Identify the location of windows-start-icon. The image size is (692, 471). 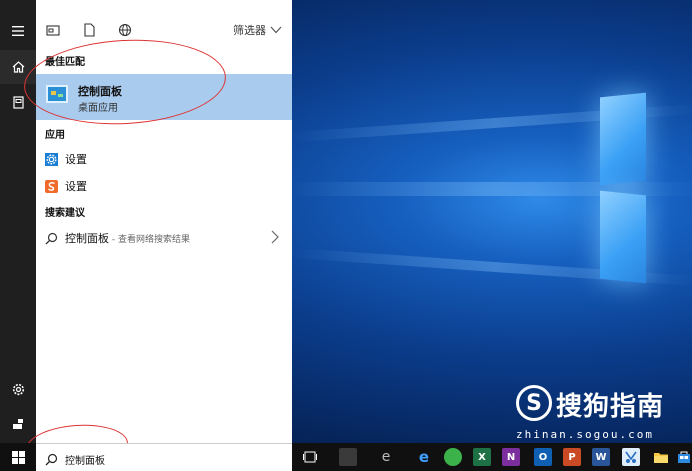
(18, 457).